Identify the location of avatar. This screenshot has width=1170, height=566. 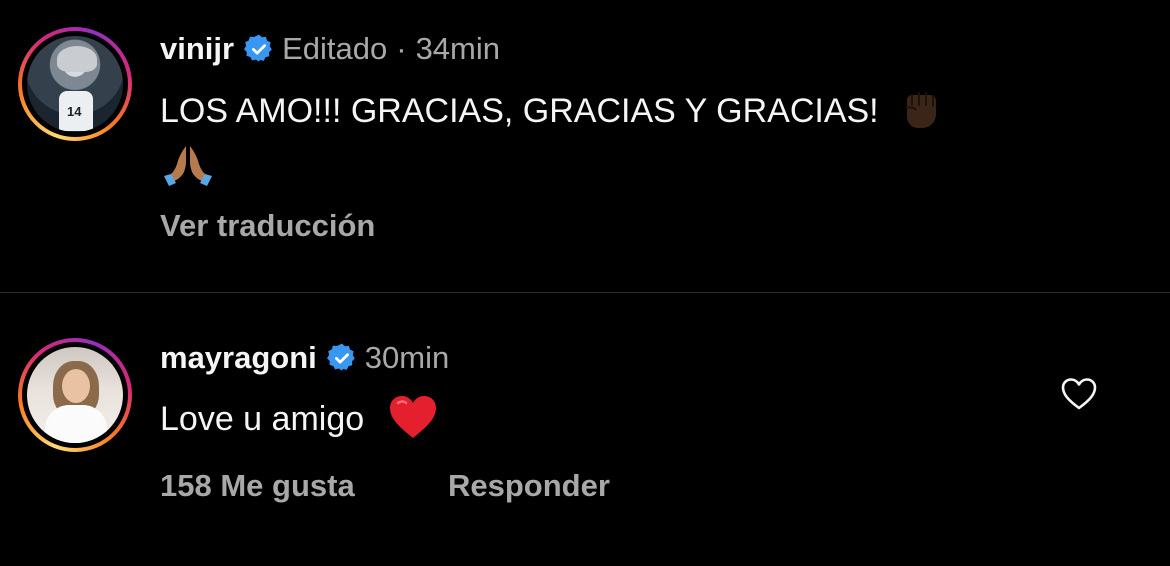
(75, 395).